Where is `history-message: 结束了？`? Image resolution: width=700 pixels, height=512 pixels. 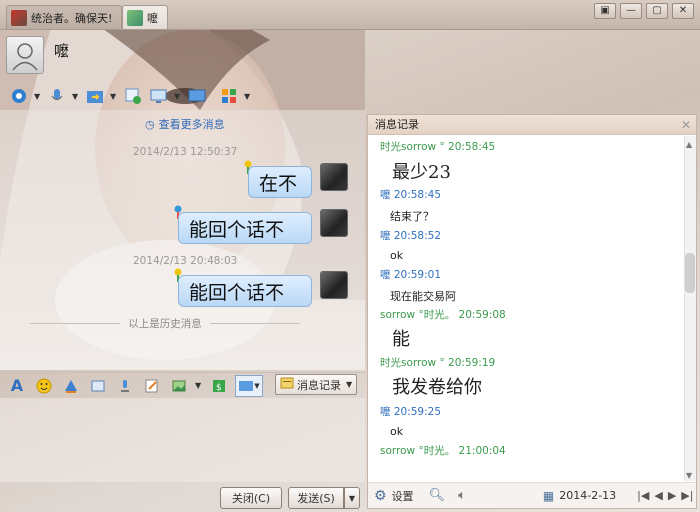 history-message: 结束了？ is located at coordinates (412, 216).